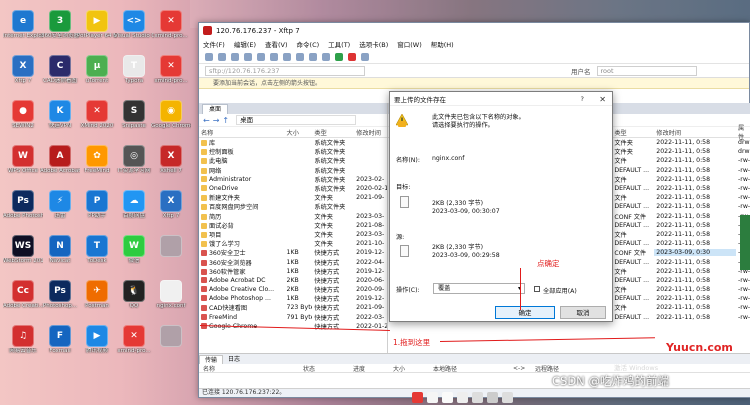  Describe the element at coordinates (222, 56) in the screenshot. I see `open-folder-icon` at that location.